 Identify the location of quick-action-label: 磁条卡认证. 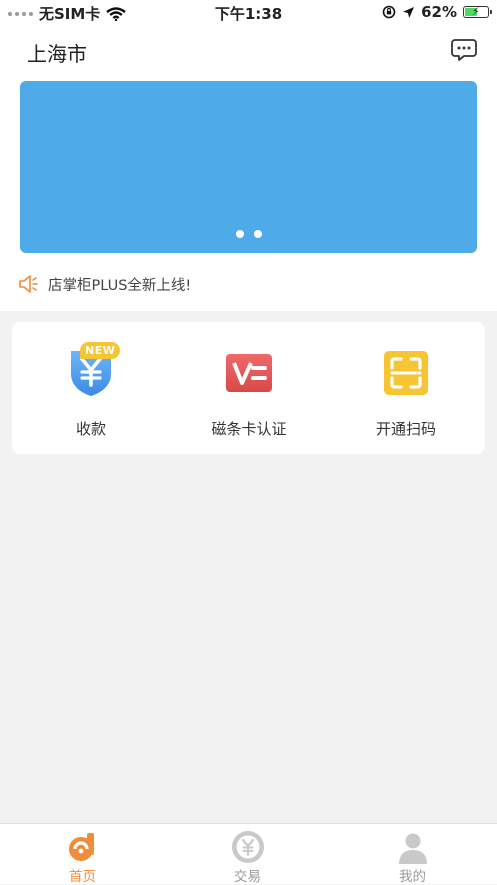
(249, 429).